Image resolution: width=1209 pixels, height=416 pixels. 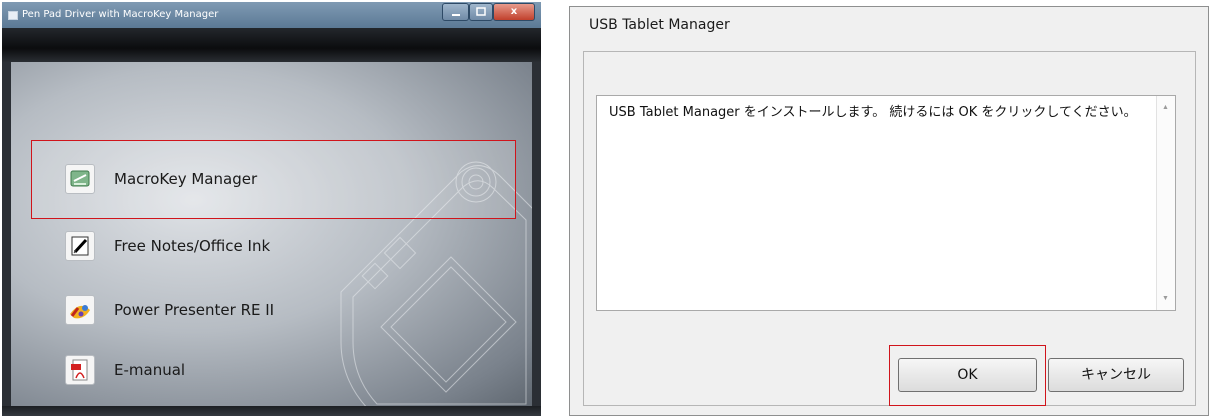 I want to click on menu-label: Free Notes/Office Ink, so click(x=192, y=246).